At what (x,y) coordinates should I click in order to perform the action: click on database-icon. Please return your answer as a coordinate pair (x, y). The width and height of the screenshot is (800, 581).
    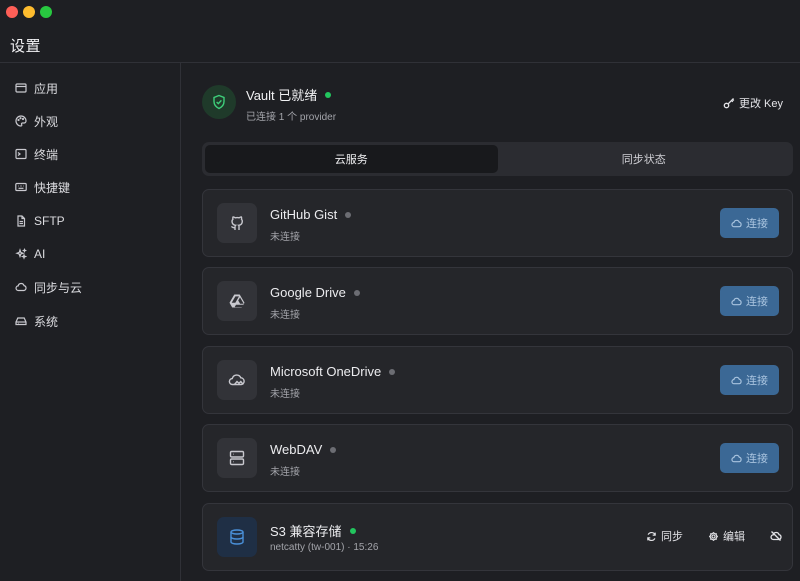
    Looking at the image, I should click on (237, 537).